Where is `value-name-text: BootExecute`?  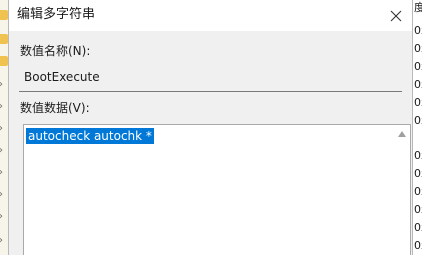
value-name-text: BootExecute is located at coordinates (62, 77).